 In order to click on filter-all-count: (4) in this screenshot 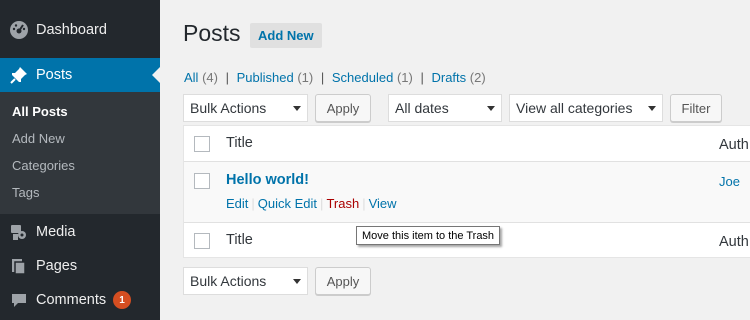, I will do `click(210, 77)`.